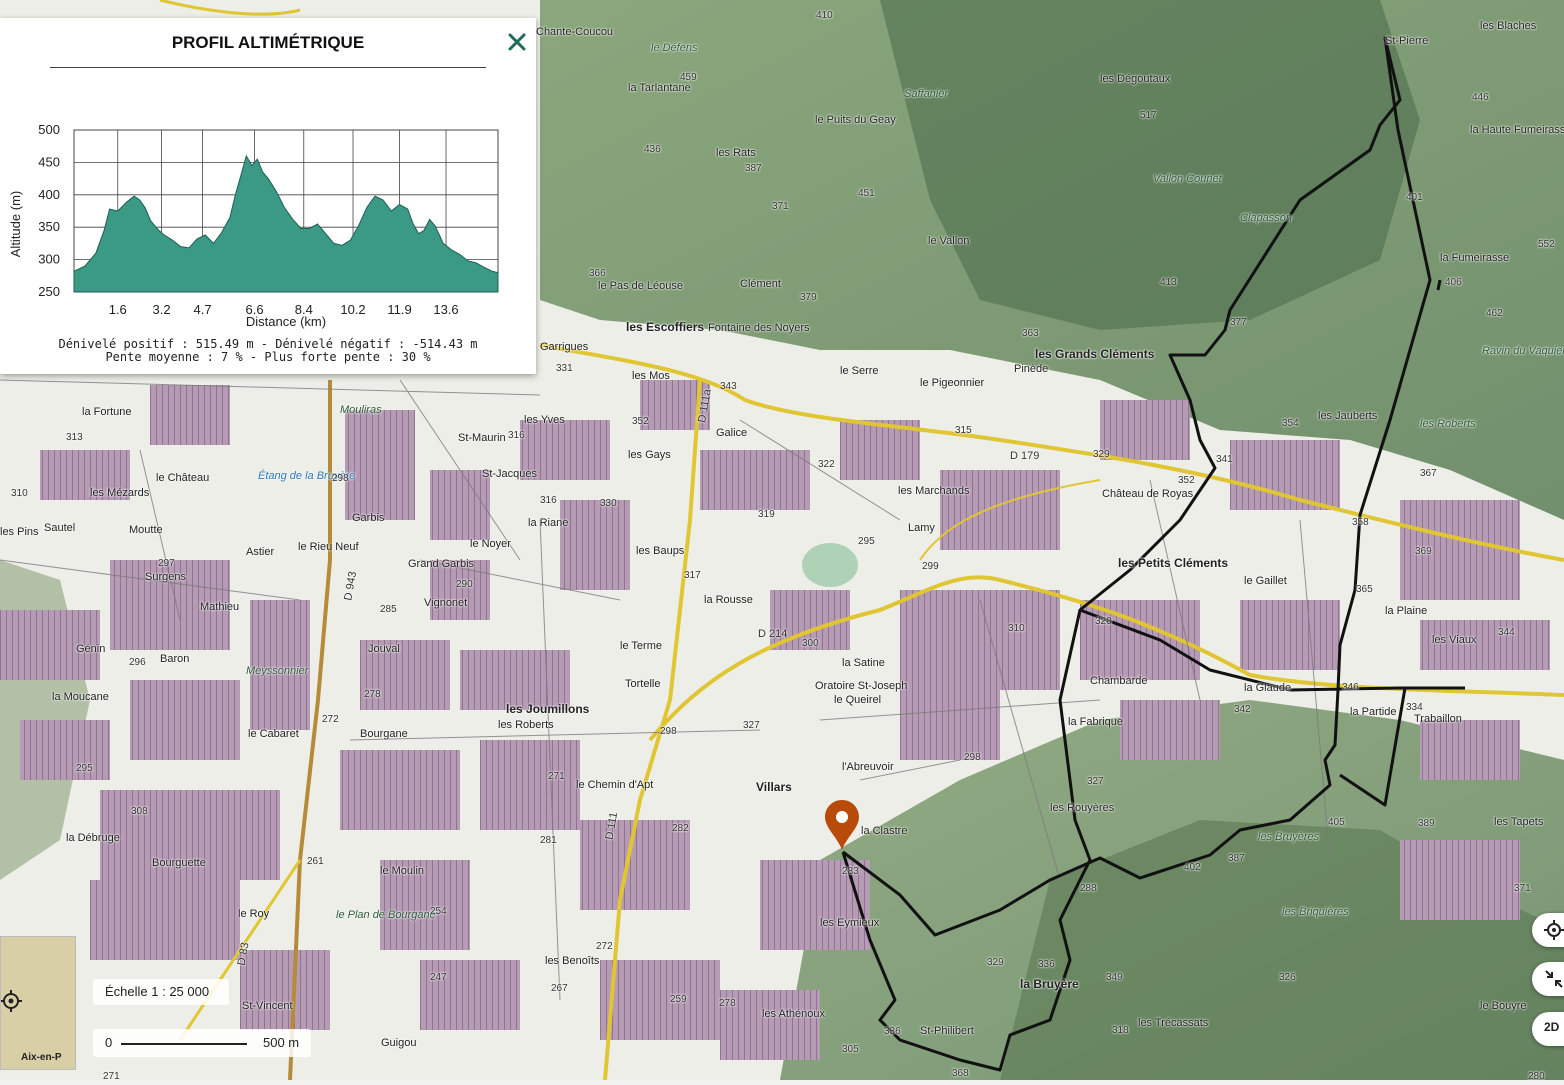 Image resolution: width=1564 pixels, height=1085 pixels. Describe the element at coordinates (548, 709) in the screenshot. I see `place-label: les Joumillons` at that location.